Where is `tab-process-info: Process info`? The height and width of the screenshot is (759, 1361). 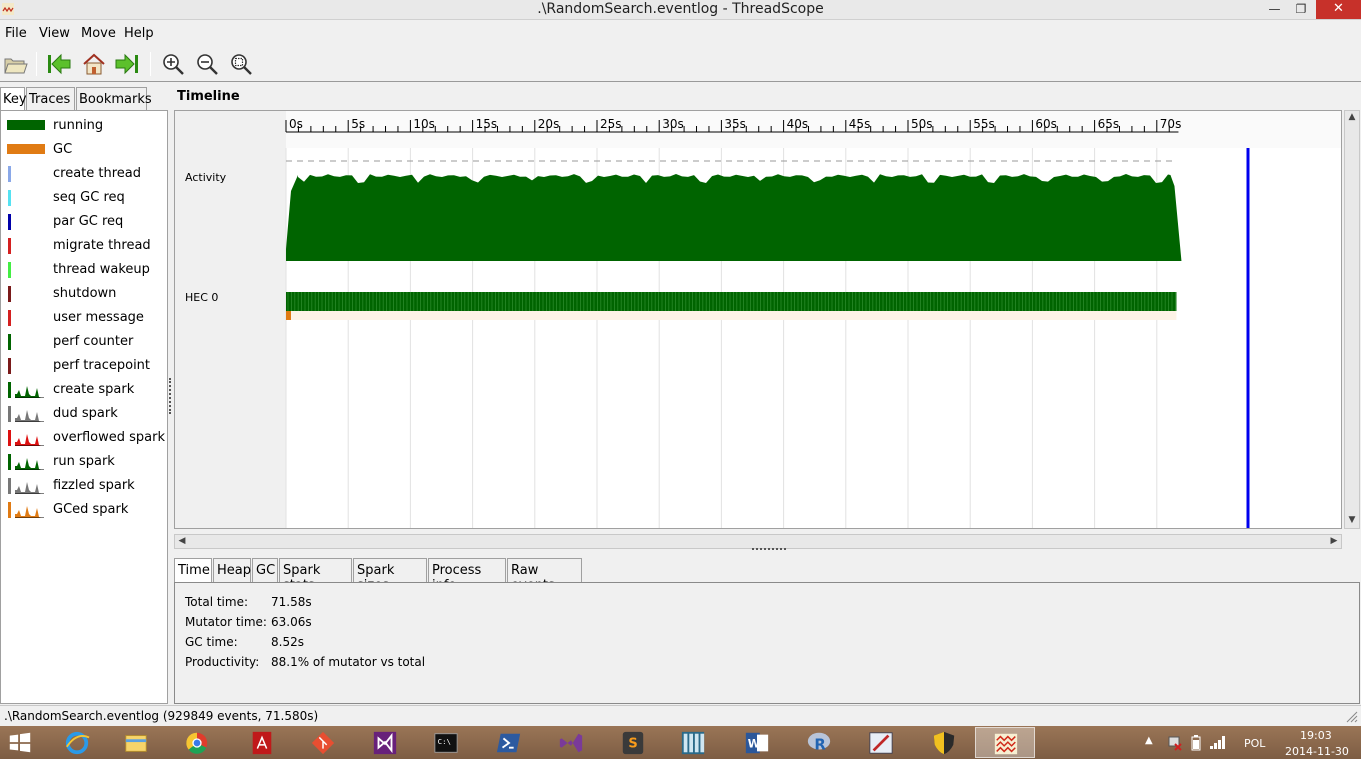
tab-process-info: Process info is located at coordinates (467, 575).